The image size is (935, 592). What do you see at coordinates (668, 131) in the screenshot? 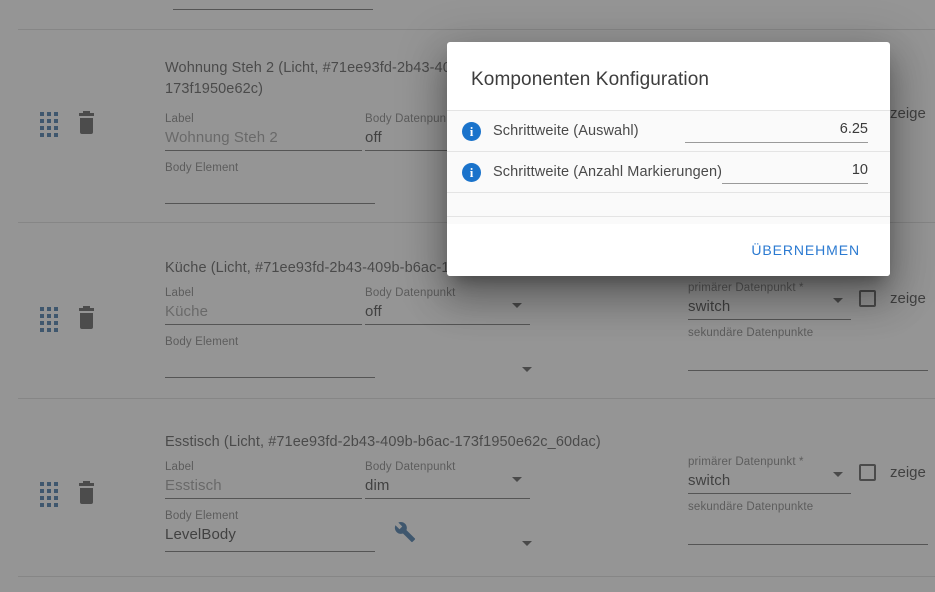
I see `config-row: i Schrittweite (Auswahl) 6.25` at bounding box center [668, 131].